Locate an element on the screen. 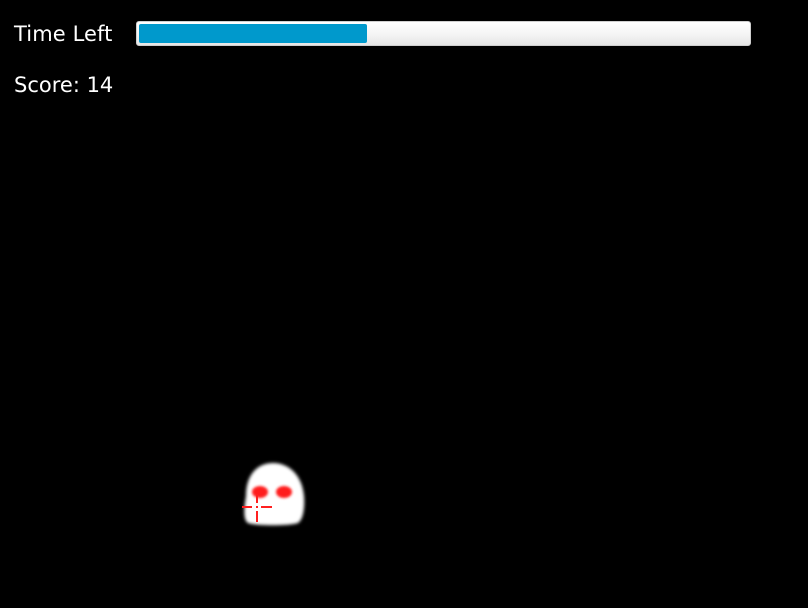 The width and height of the screenshot is (808, 608). ghost-right-eye is located at coordinates (284, 492).